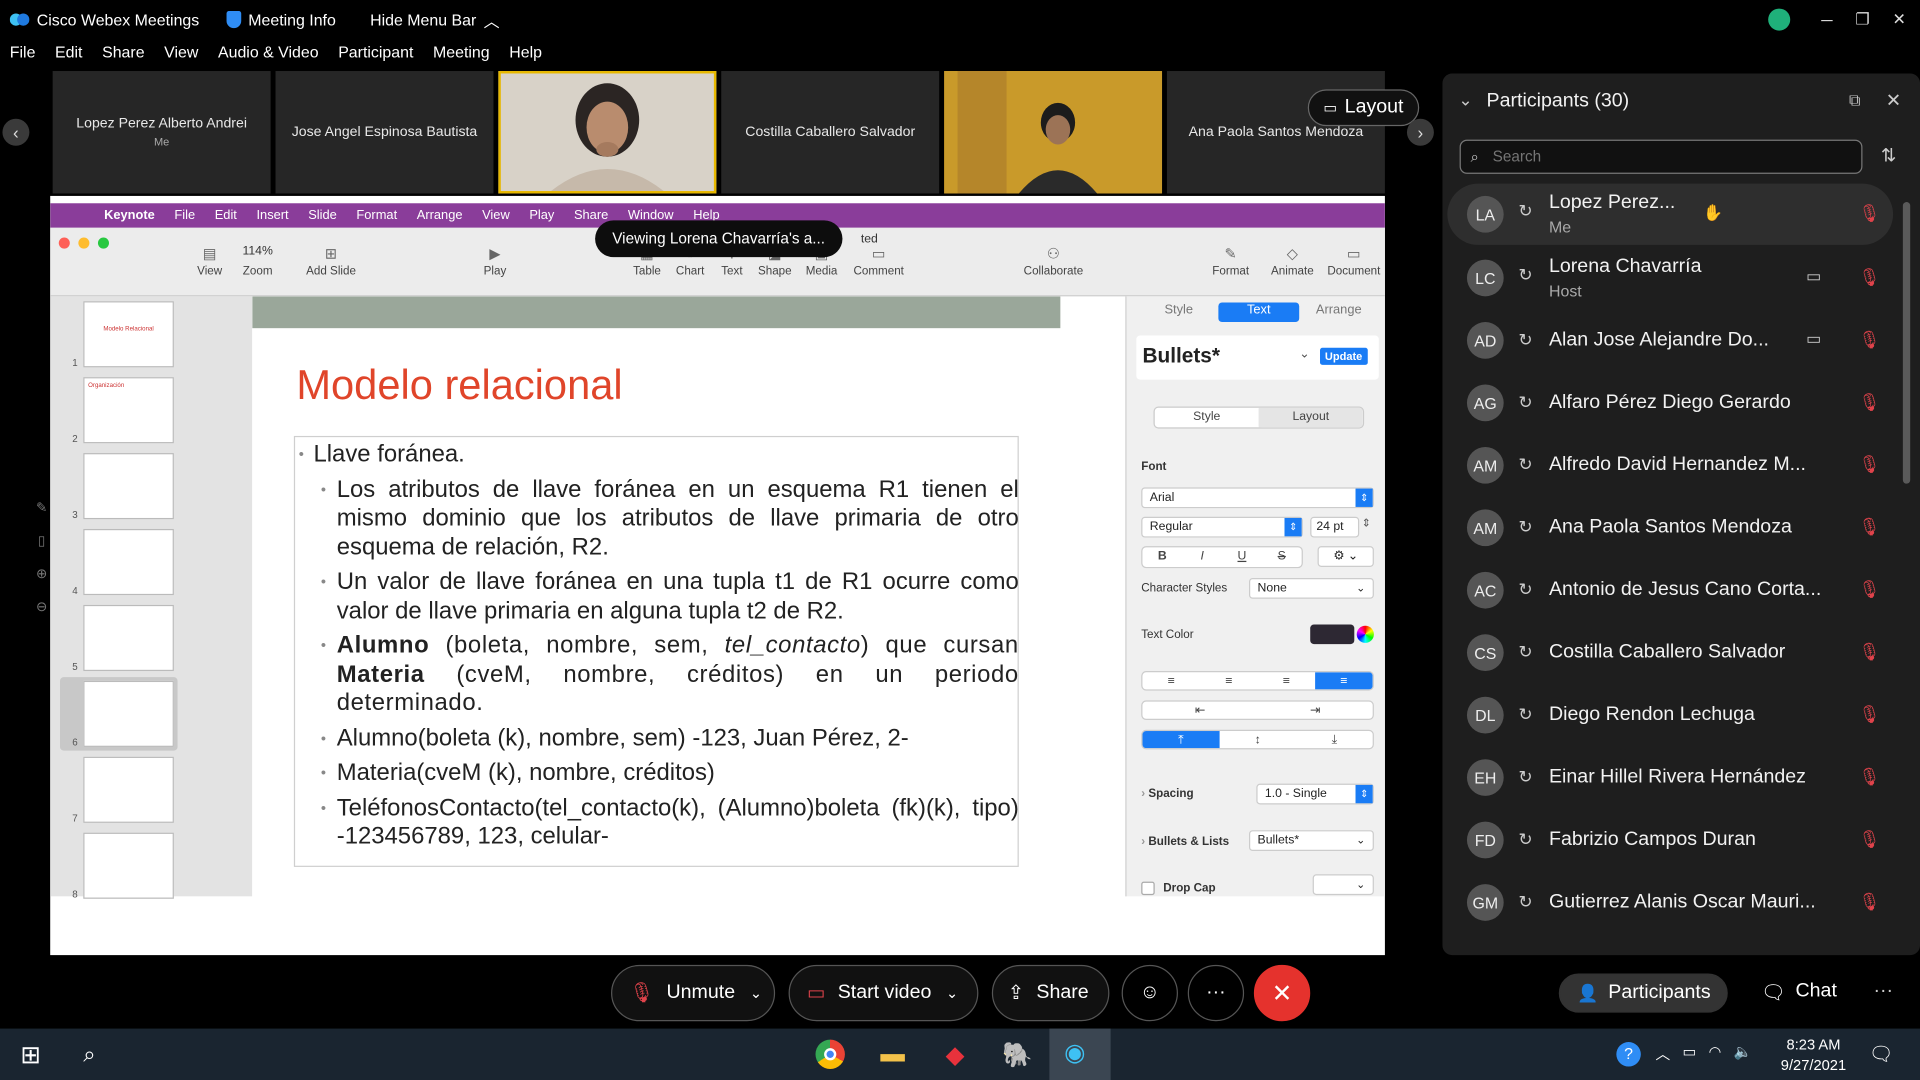  Describe the element at coordinates (1713, 213) in the screenshot. I see `raise-hand-icon: ✋` at that location.